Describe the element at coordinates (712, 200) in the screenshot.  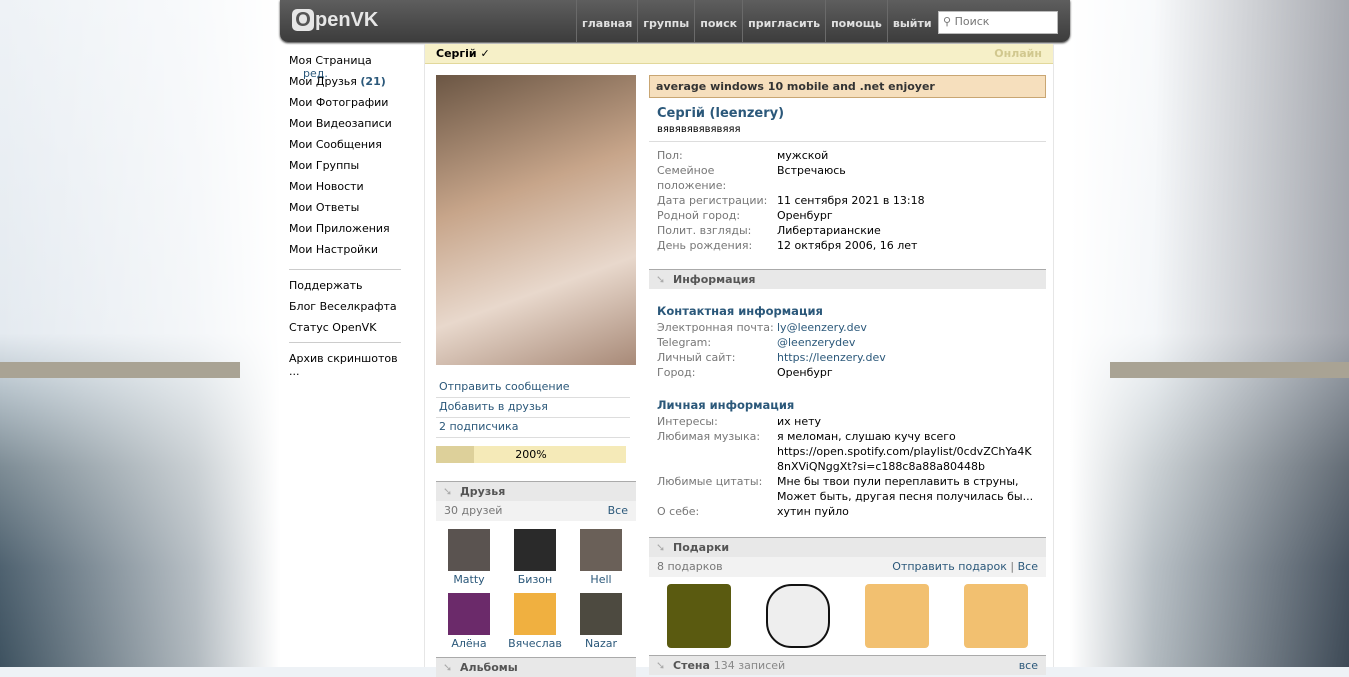
I see `info-label: Дата регистрации:` at that location.